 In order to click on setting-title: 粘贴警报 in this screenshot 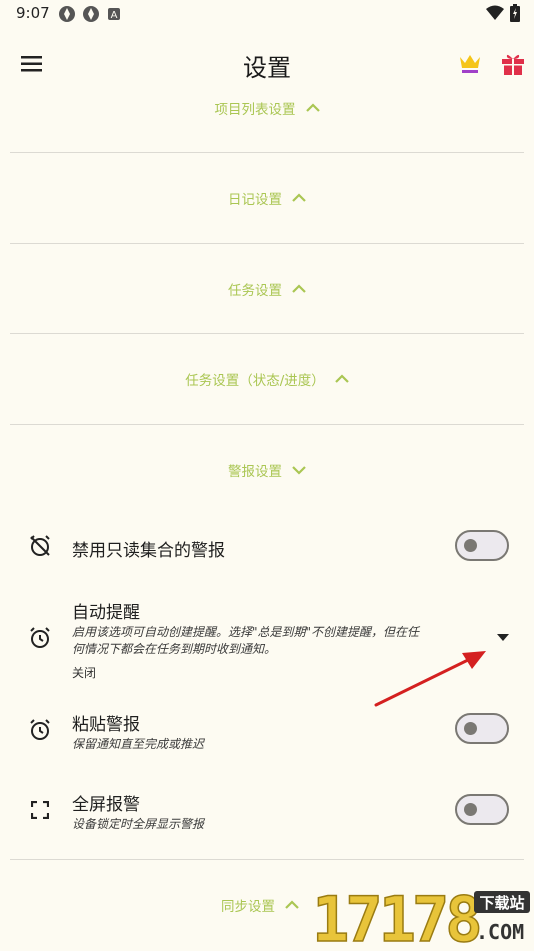, I will do `click(106, 725)`.